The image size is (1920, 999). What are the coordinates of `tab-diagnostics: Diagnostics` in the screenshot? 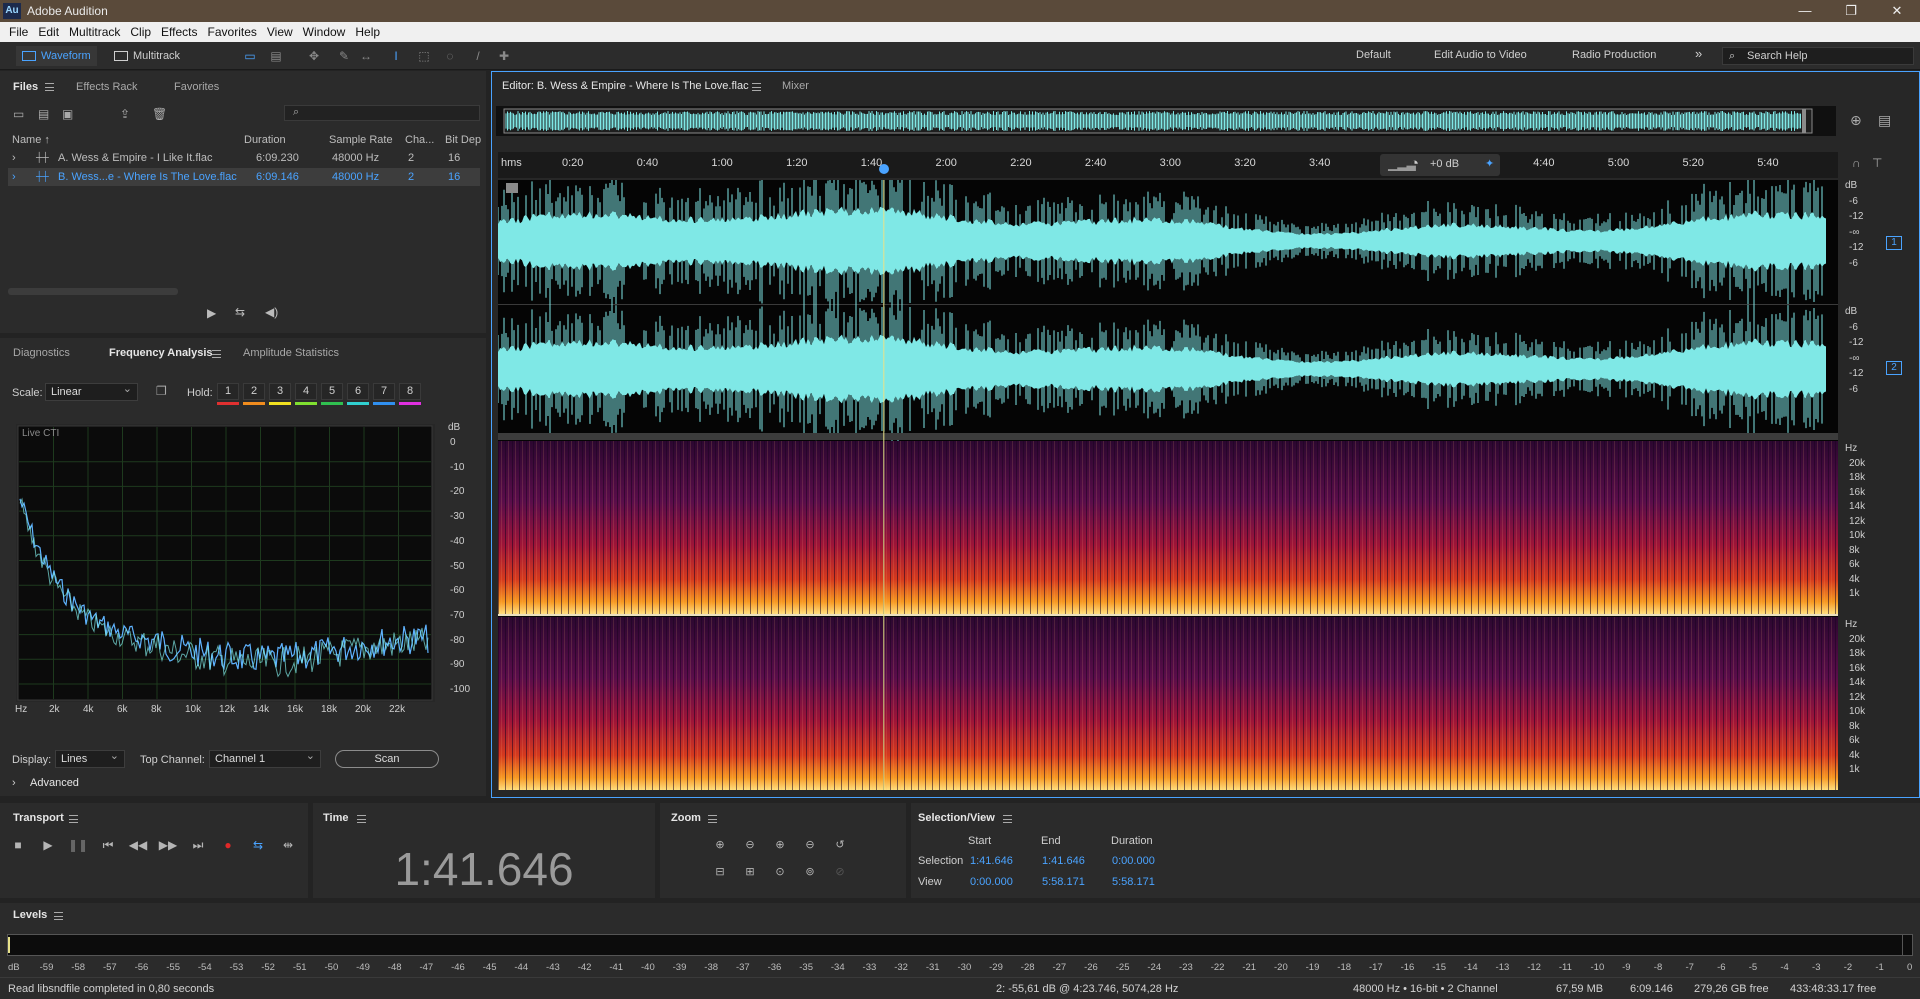 It's located at (41, 353).